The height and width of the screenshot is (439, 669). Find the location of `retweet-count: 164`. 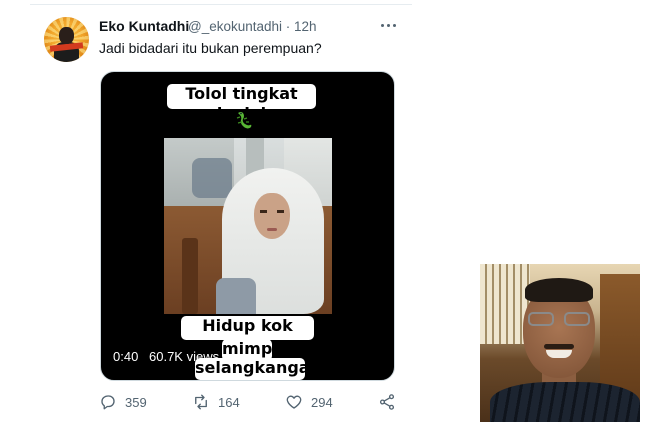

retweet-count: 164 is located at coordinates (229, 402).